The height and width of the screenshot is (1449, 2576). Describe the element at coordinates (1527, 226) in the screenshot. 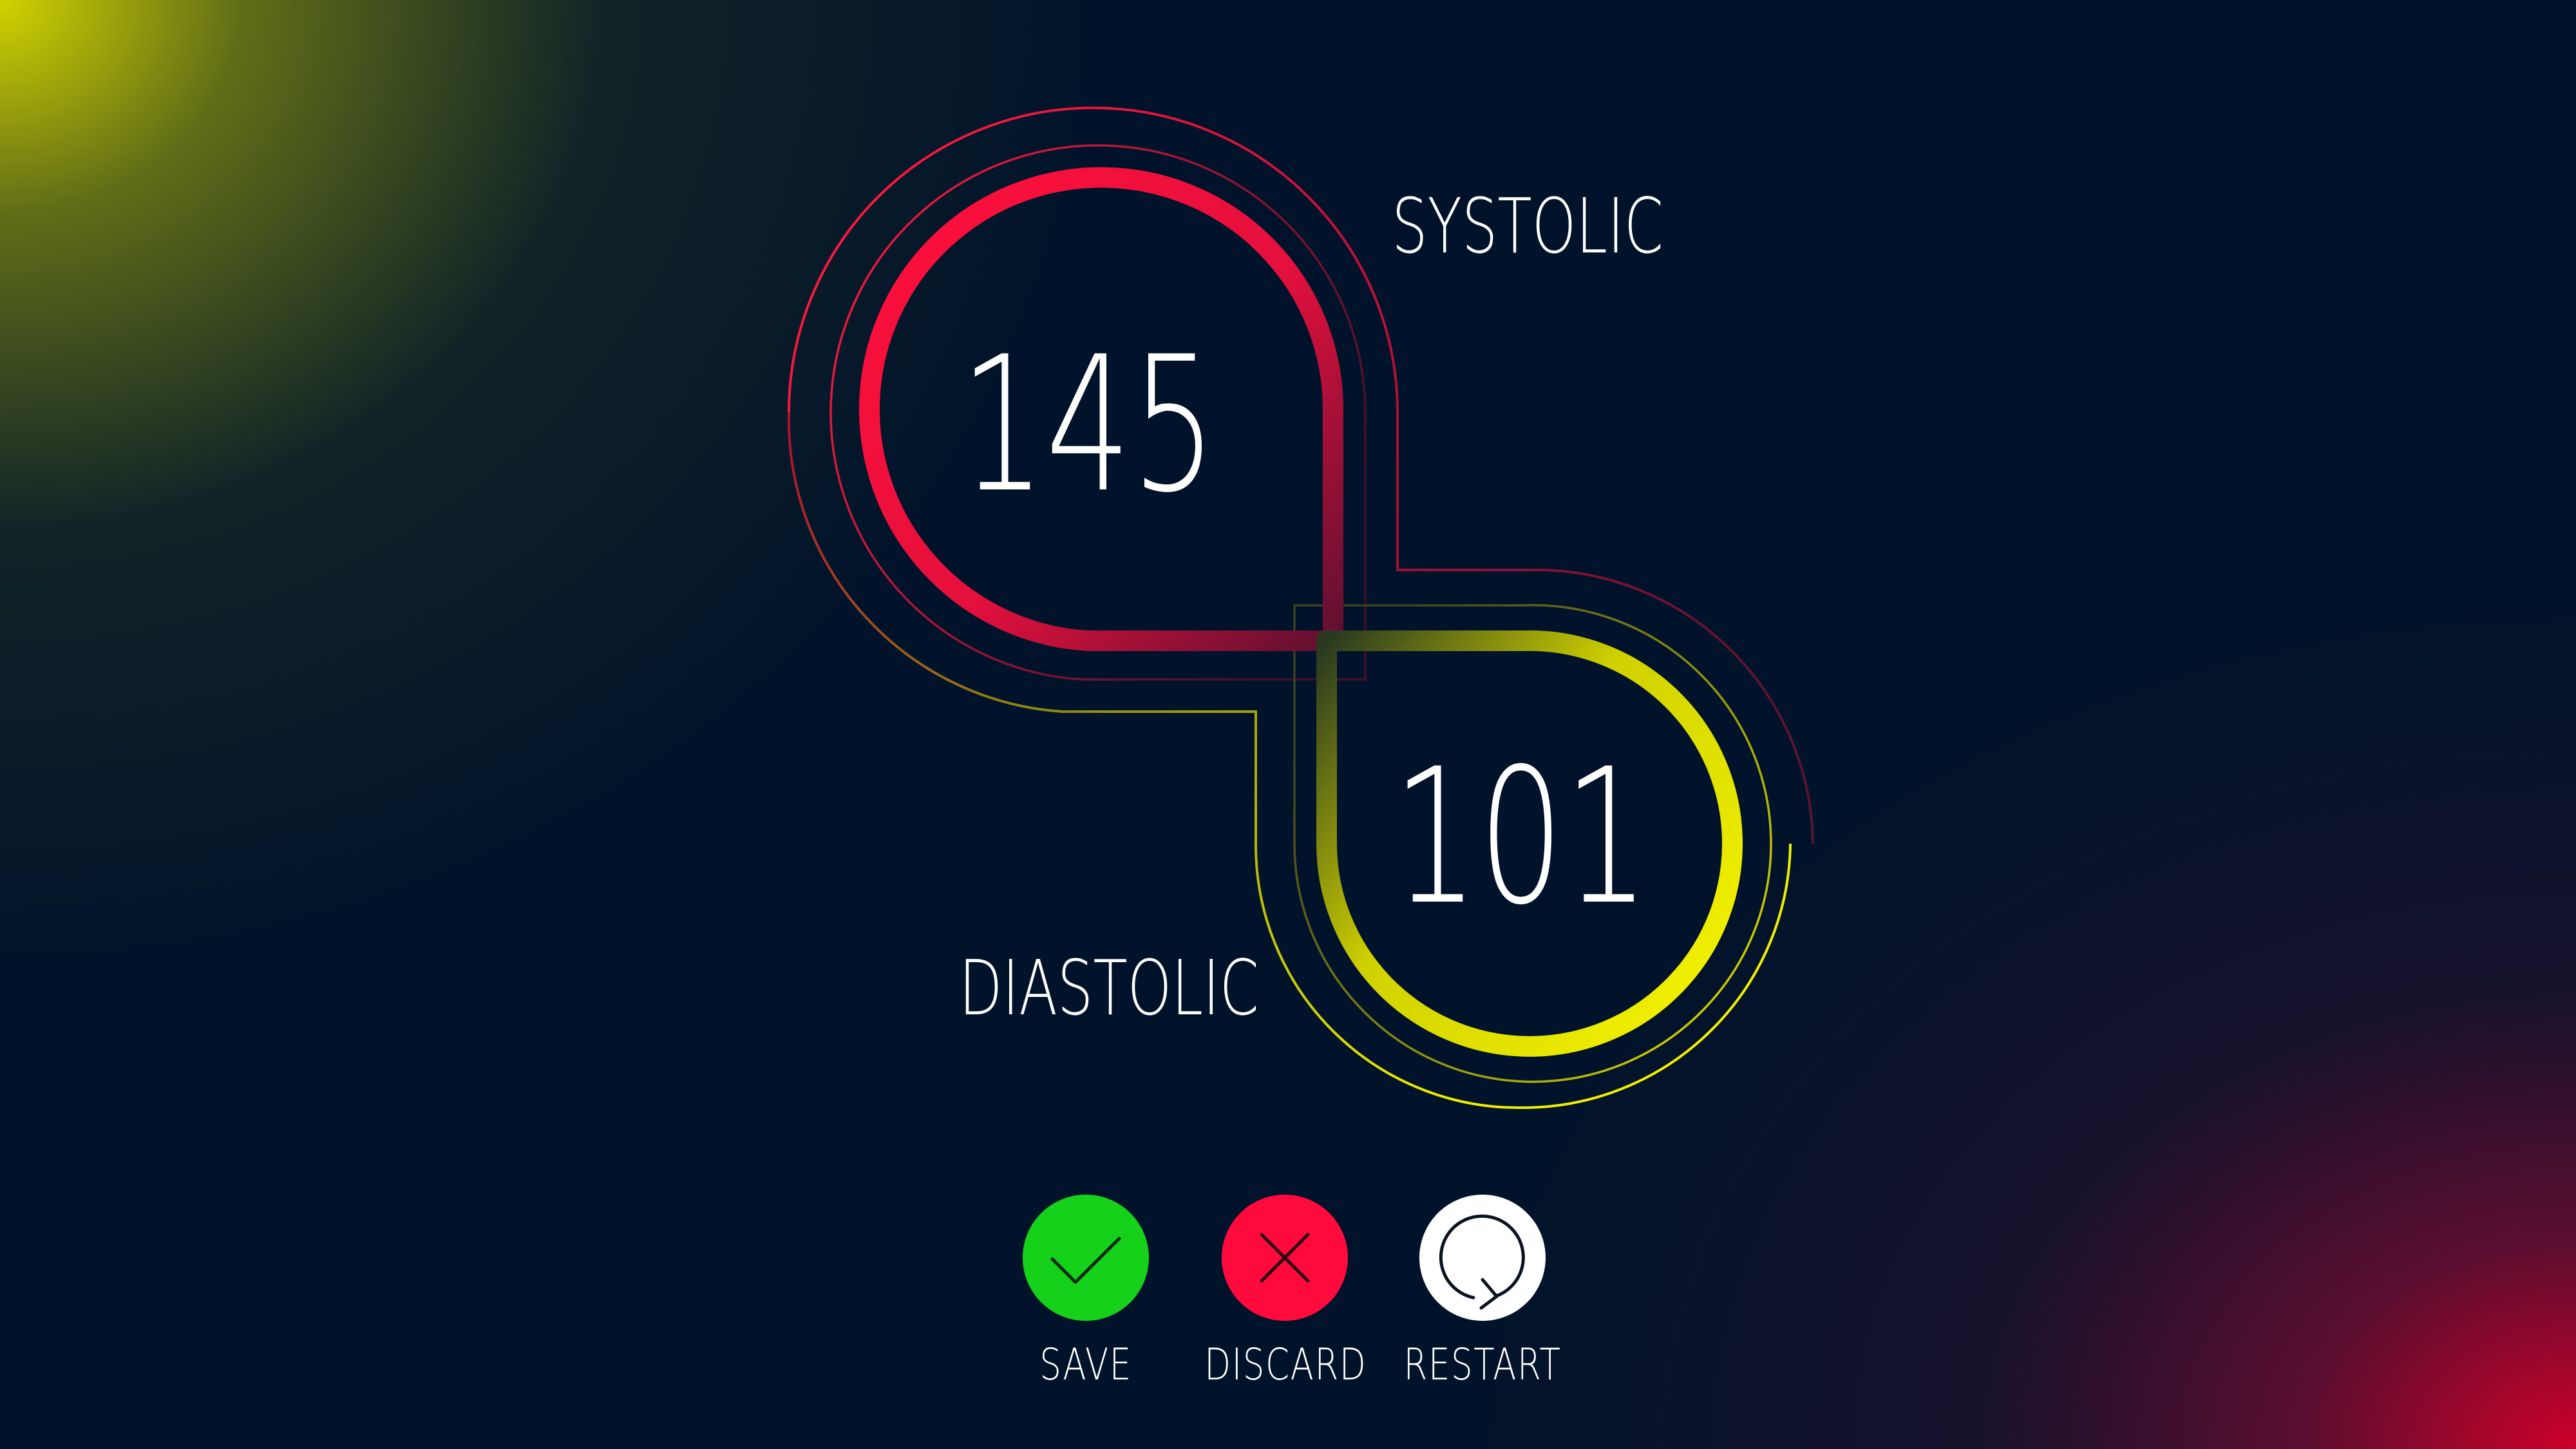

I see `systolic-label: SYSTOLIC` at that location.